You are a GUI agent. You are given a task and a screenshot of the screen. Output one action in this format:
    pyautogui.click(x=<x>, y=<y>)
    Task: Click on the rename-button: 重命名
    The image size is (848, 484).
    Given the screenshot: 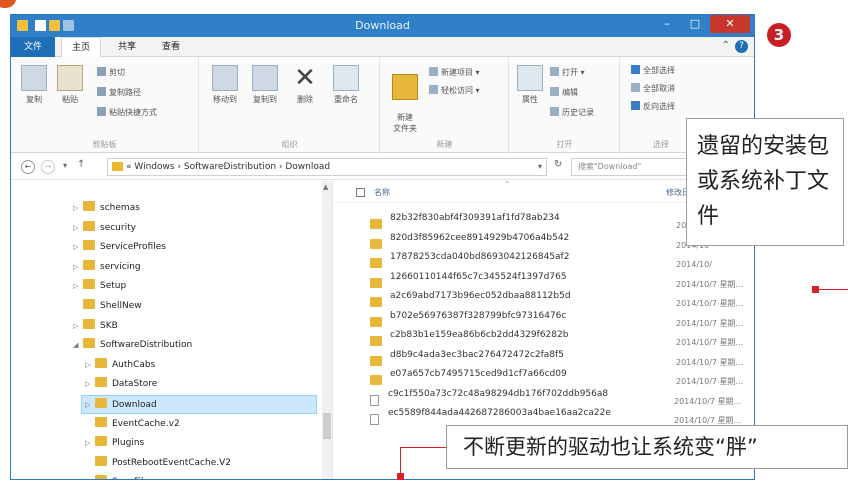 What is the action you would take?
    pyautogui.click(x=346, y=85)
    